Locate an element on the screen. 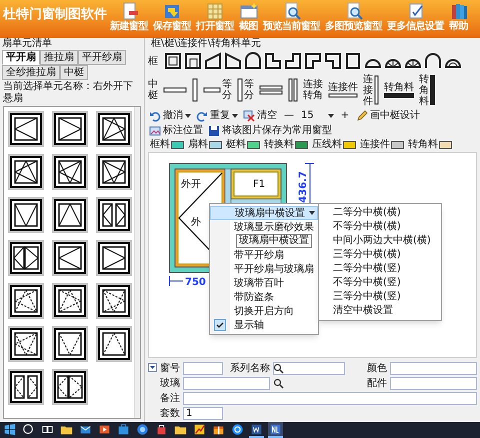 The width and height of the screenshot is (480, 438). tab: 平开纱扇 is located at coordinates (102, 57).